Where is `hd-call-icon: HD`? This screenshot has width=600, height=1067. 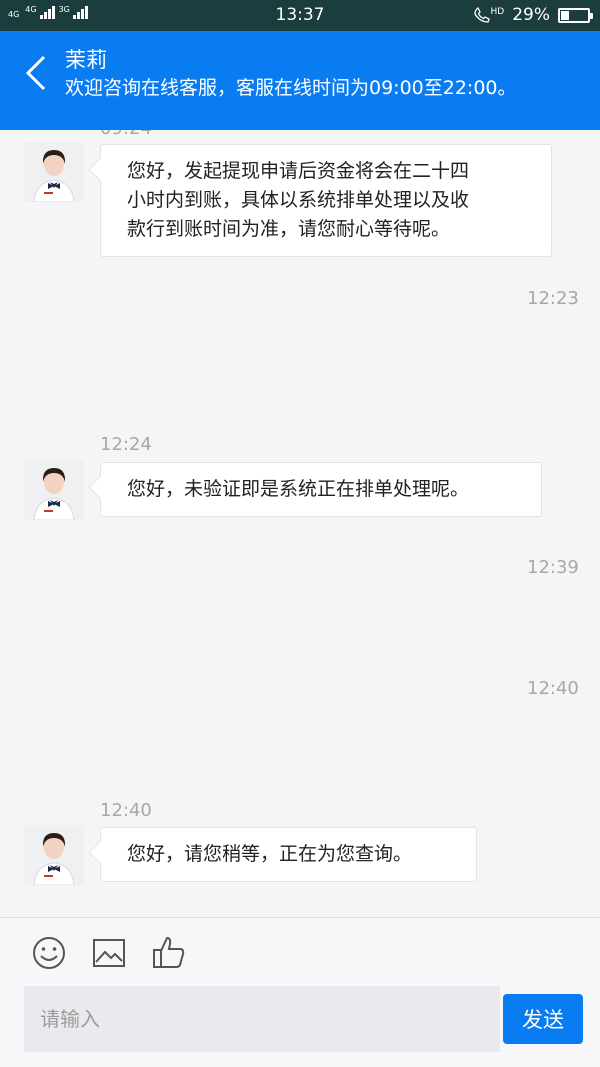 hd-call-icon: HD is located at coordinates (488, 15).